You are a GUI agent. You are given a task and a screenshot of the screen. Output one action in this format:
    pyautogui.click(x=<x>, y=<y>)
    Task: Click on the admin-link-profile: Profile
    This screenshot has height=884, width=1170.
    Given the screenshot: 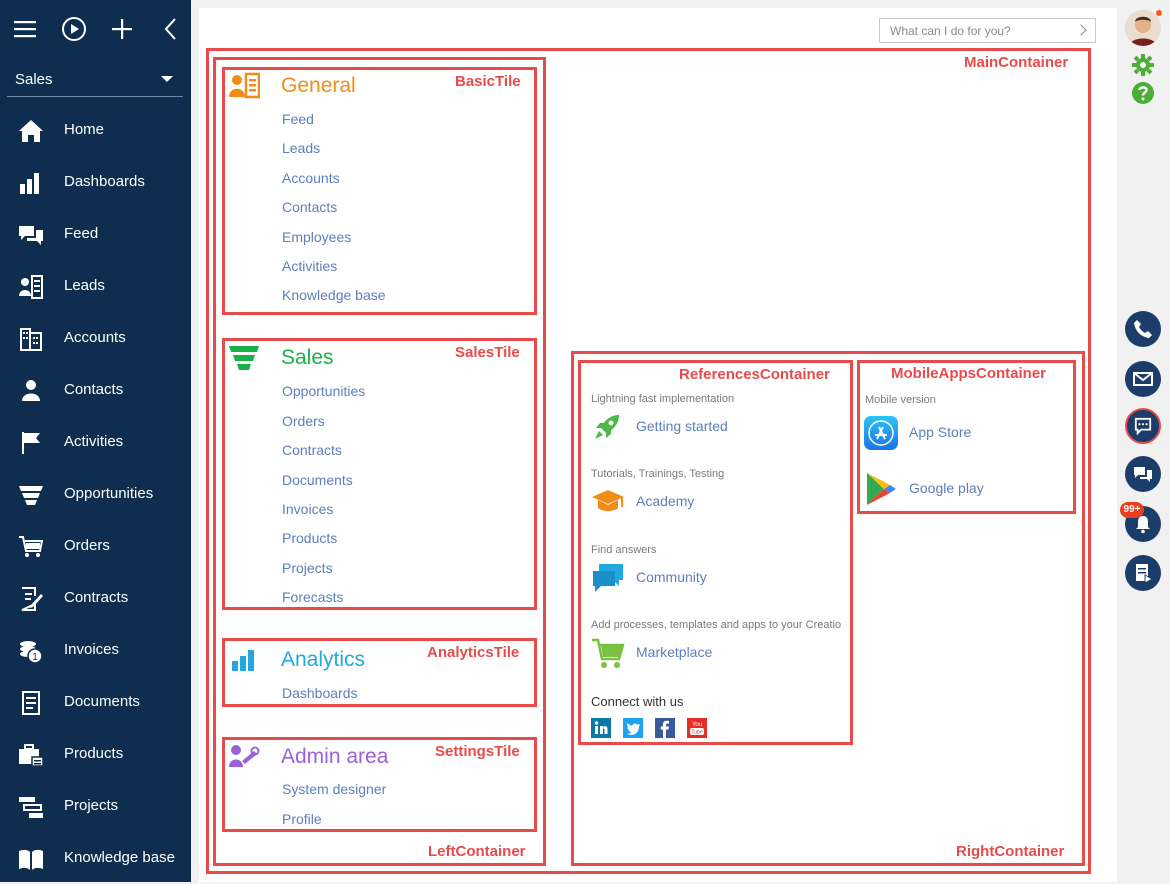 What is the action you would take?
    pyautogui.click(x=302, y=819)
    